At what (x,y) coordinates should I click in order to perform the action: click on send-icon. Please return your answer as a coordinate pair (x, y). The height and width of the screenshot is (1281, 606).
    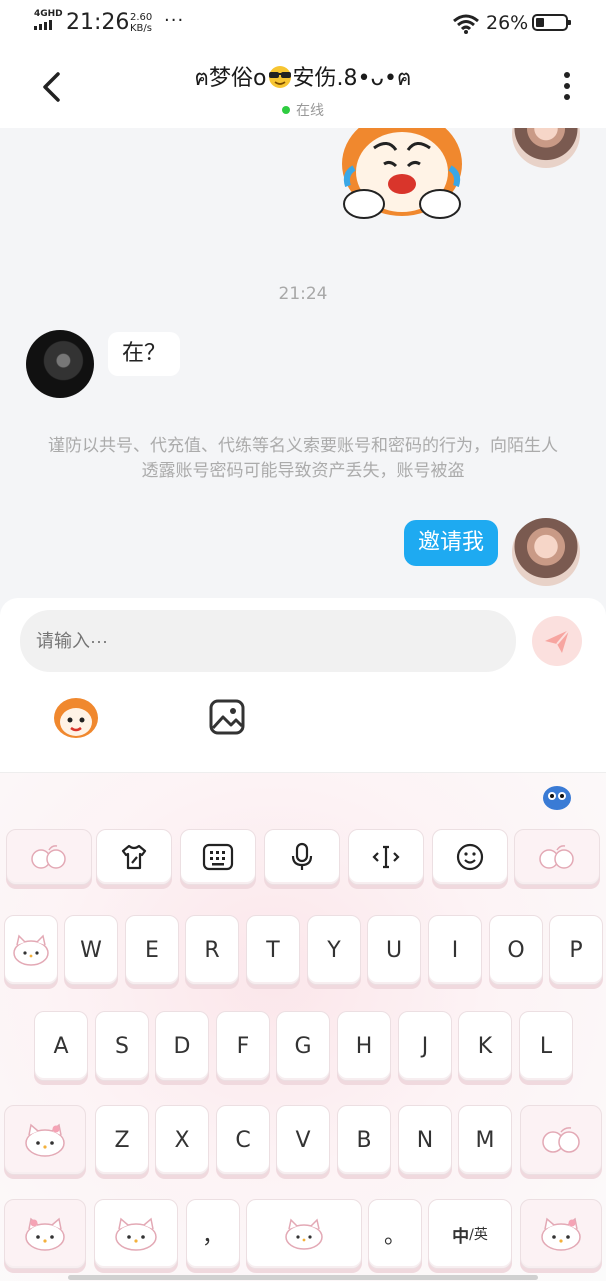
    Looking at the image, I should click on (557, 641).